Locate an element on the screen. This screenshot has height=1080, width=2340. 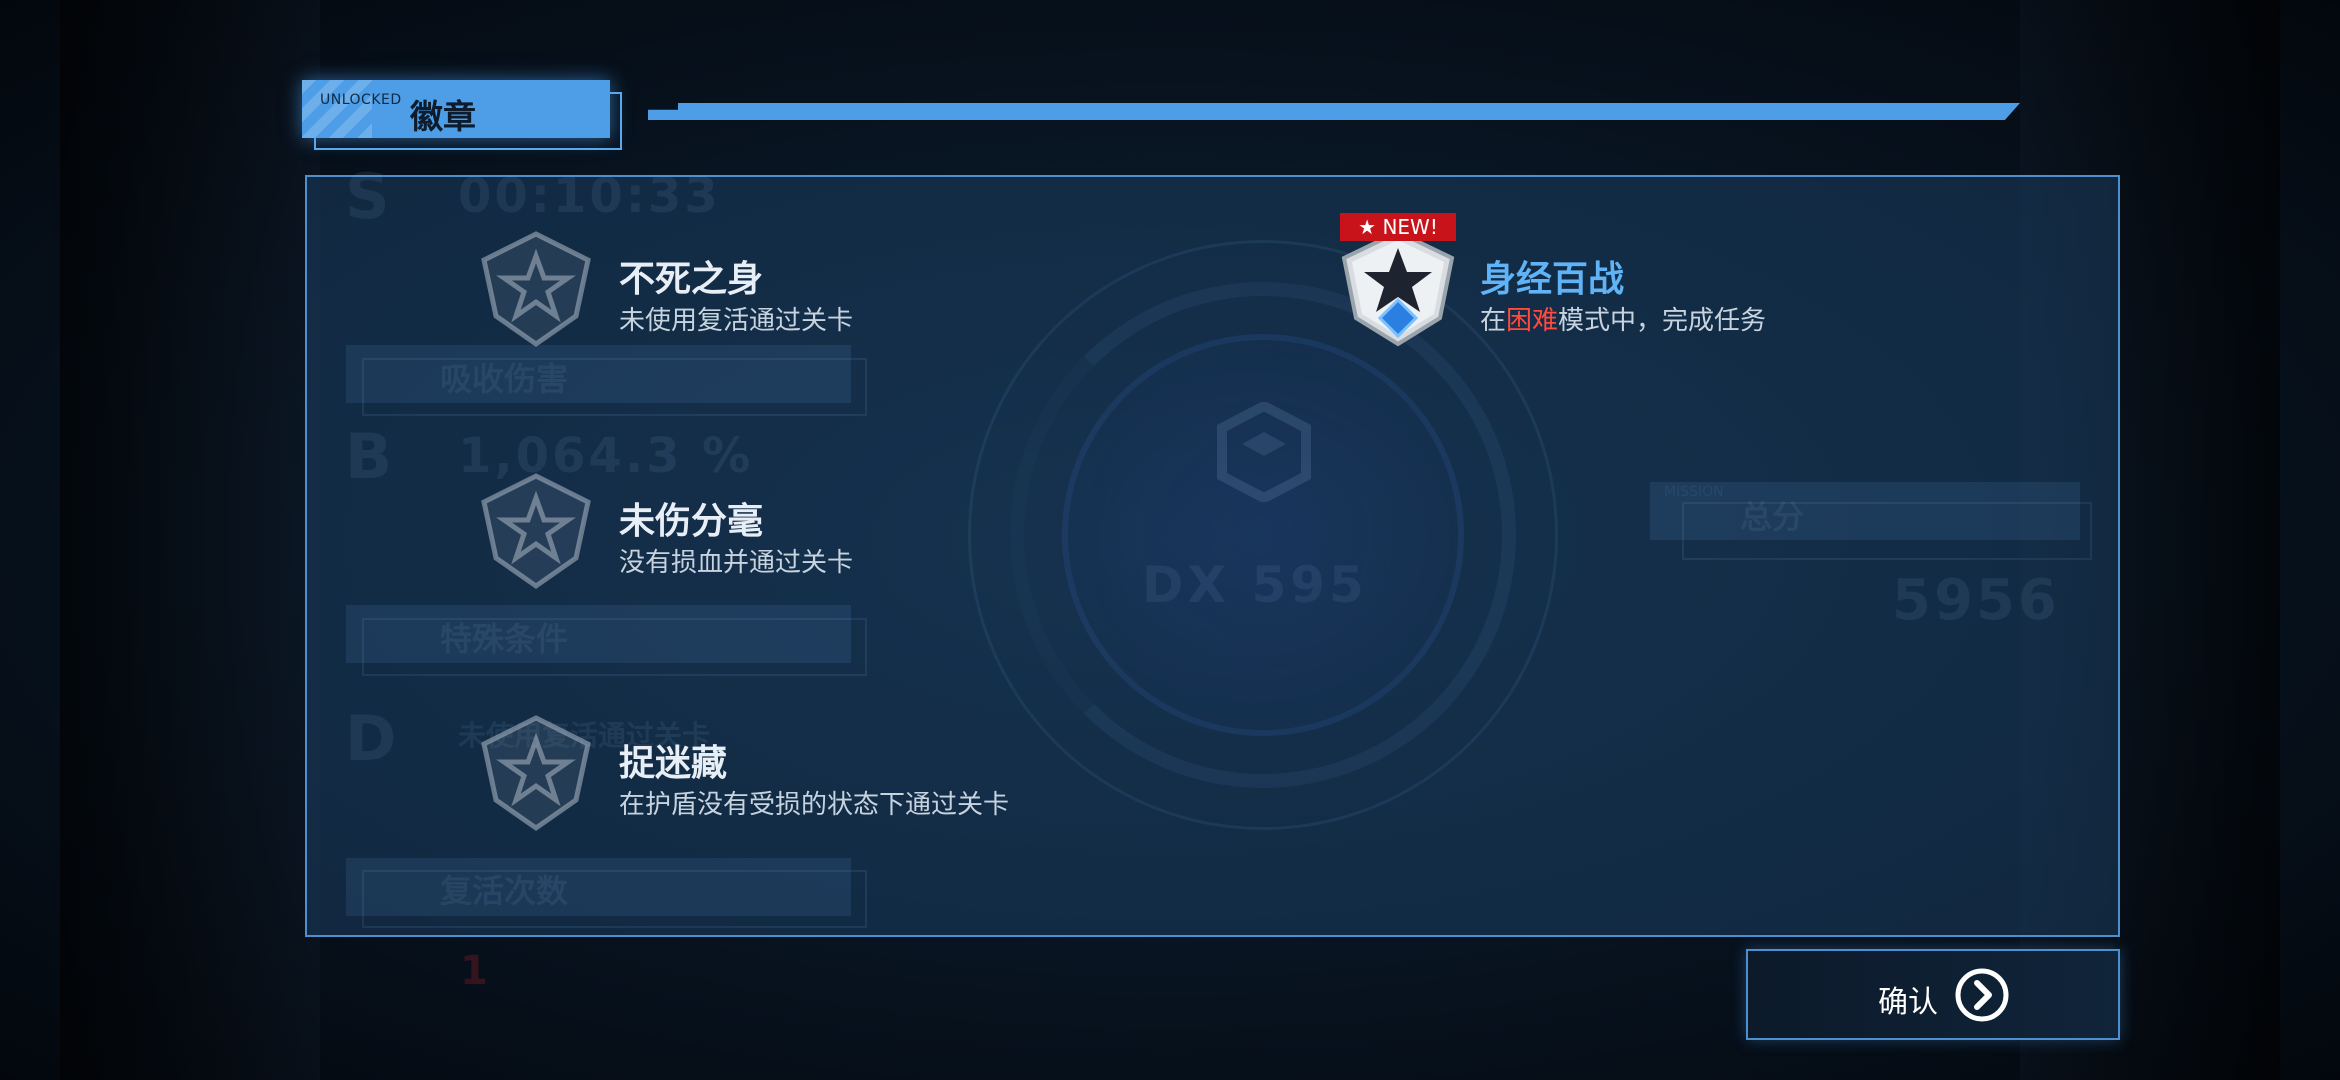
badge-desc: 没有损血并通过关卡 is located at coordinates (736, 563).